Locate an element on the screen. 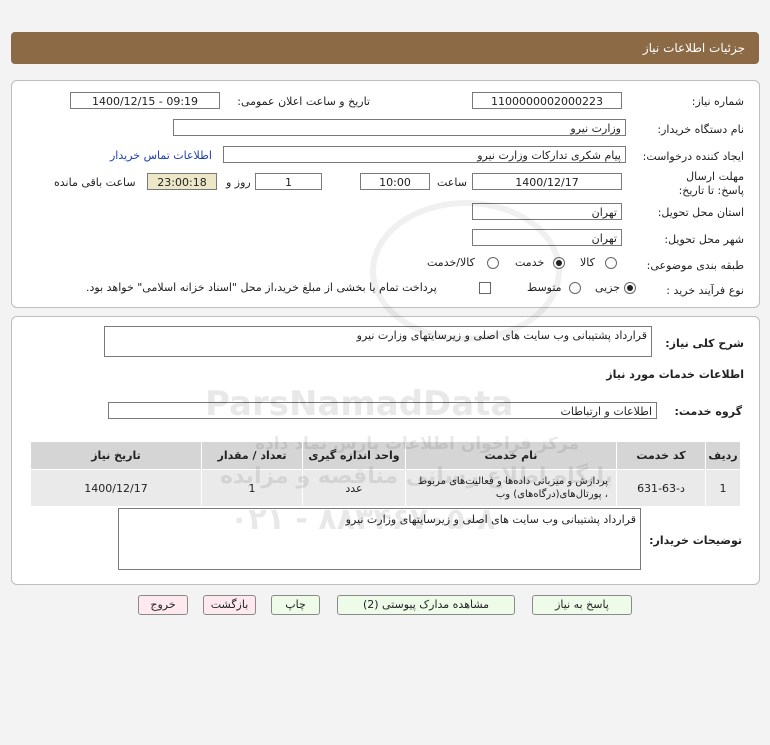  category-option-goods: کالا is located at coordinates (587, 262).